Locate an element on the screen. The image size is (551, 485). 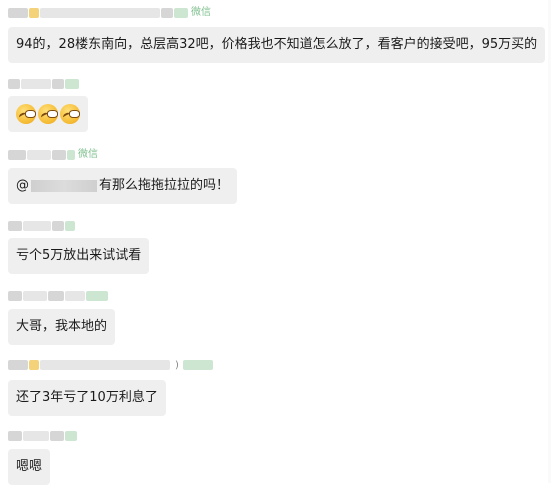
message-text: 还了3年亏了10万利息了 is located at coordinates (87, 397).